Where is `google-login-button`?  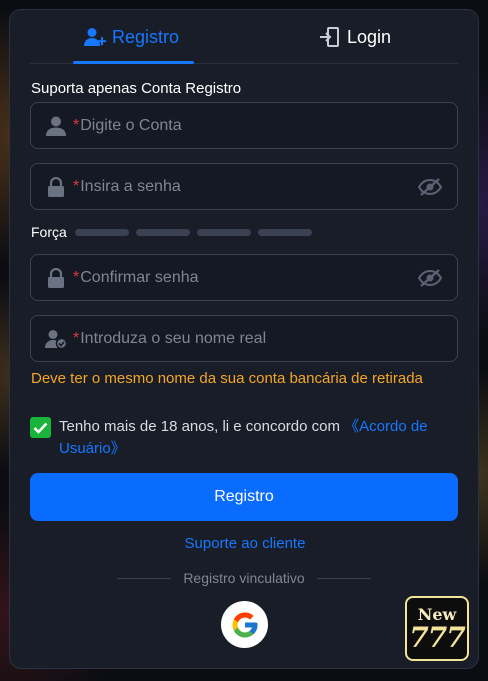
google-login-button is located at coordinates (244, 624).